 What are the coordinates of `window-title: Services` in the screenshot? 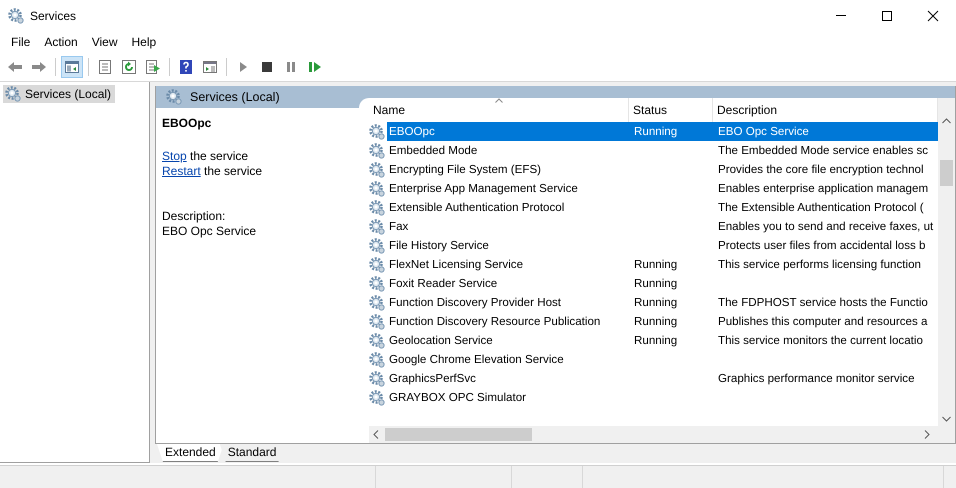 It's located at (53, 16).